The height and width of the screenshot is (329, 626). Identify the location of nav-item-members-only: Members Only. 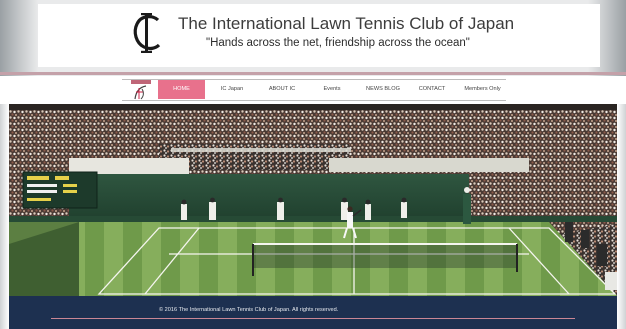
(482, 89).